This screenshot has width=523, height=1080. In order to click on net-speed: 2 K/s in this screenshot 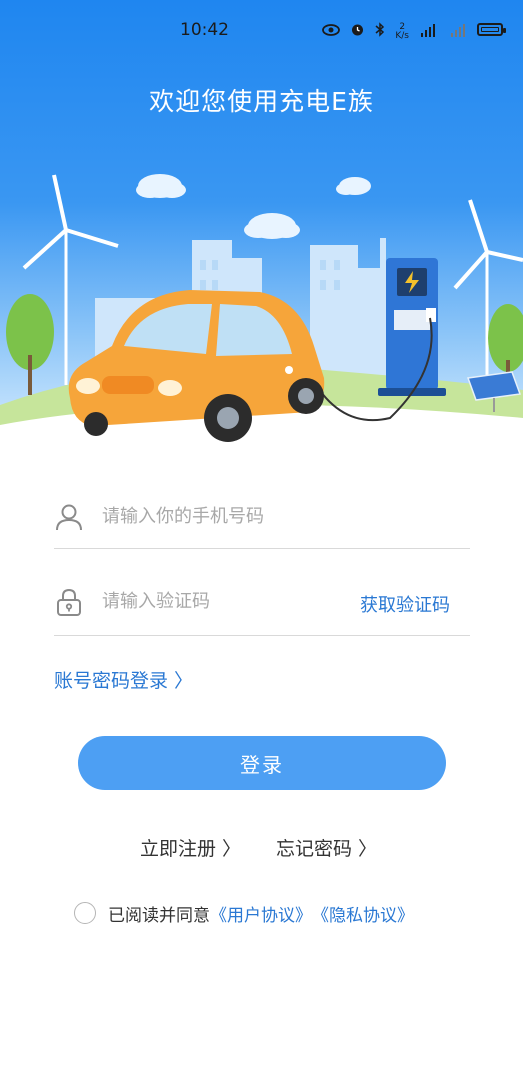, I will do `click(402, 31)`.